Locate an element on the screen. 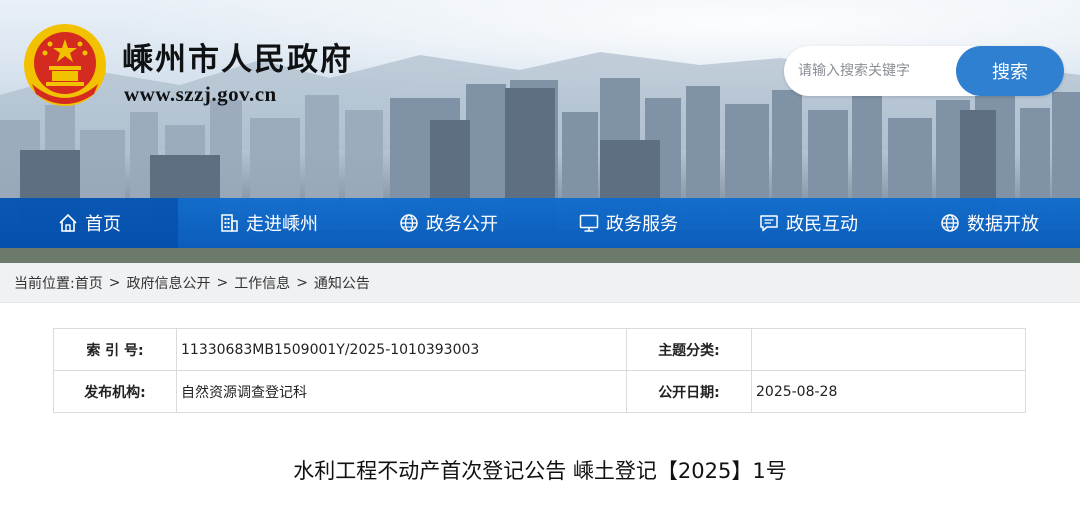 The height and width of the screenshot is (511, 1080). breadcrumb-link-notices: 通知公告 is located at coordinates (342, 283).